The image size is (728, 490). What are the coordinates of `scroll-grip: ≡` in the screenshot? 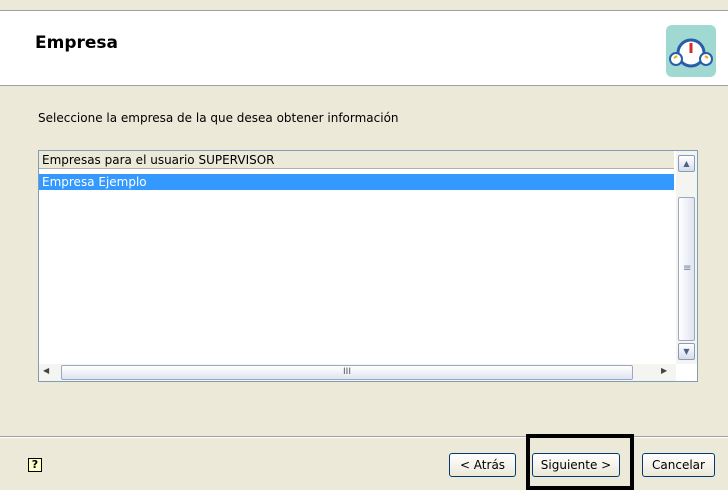 It's located at (687, 268).